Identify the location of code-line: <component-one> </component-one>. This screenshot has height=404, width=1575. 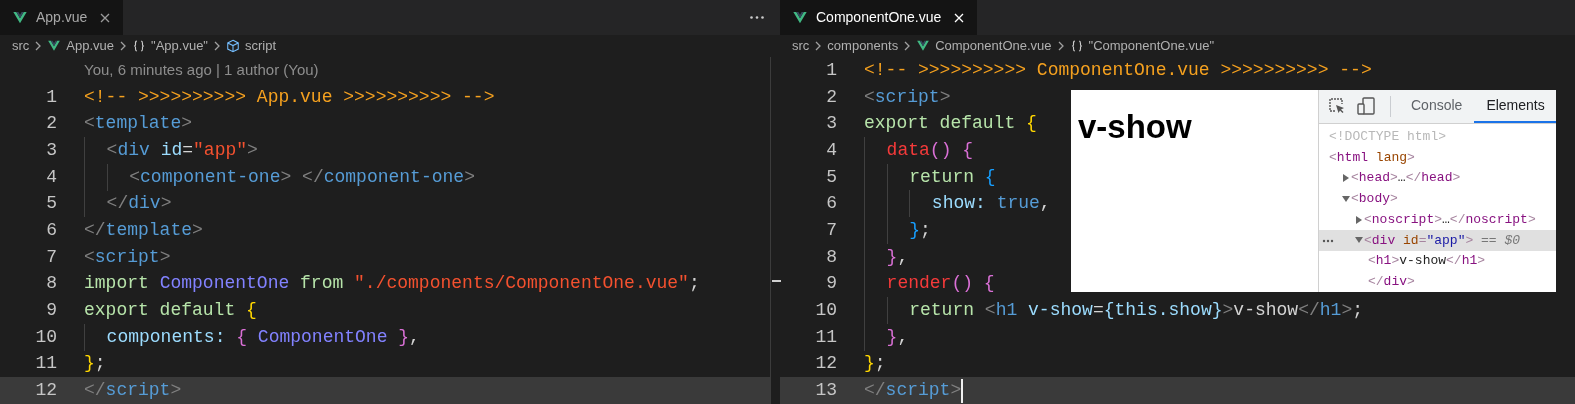
(279, 177).